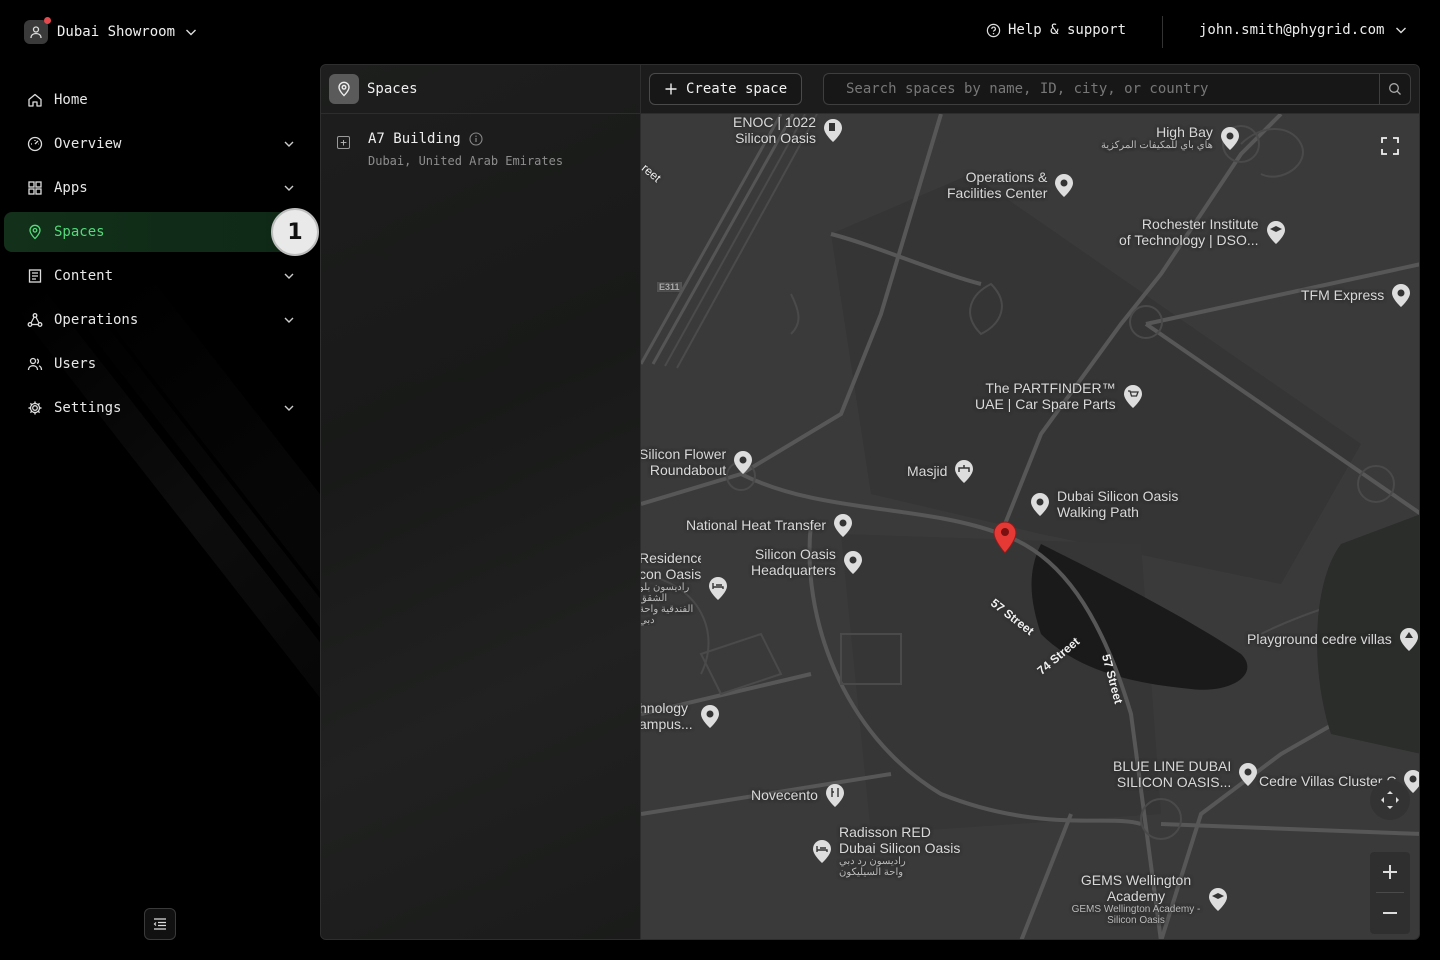  I want to click on sidebar-item-operations: Operations, so click(156, 320).